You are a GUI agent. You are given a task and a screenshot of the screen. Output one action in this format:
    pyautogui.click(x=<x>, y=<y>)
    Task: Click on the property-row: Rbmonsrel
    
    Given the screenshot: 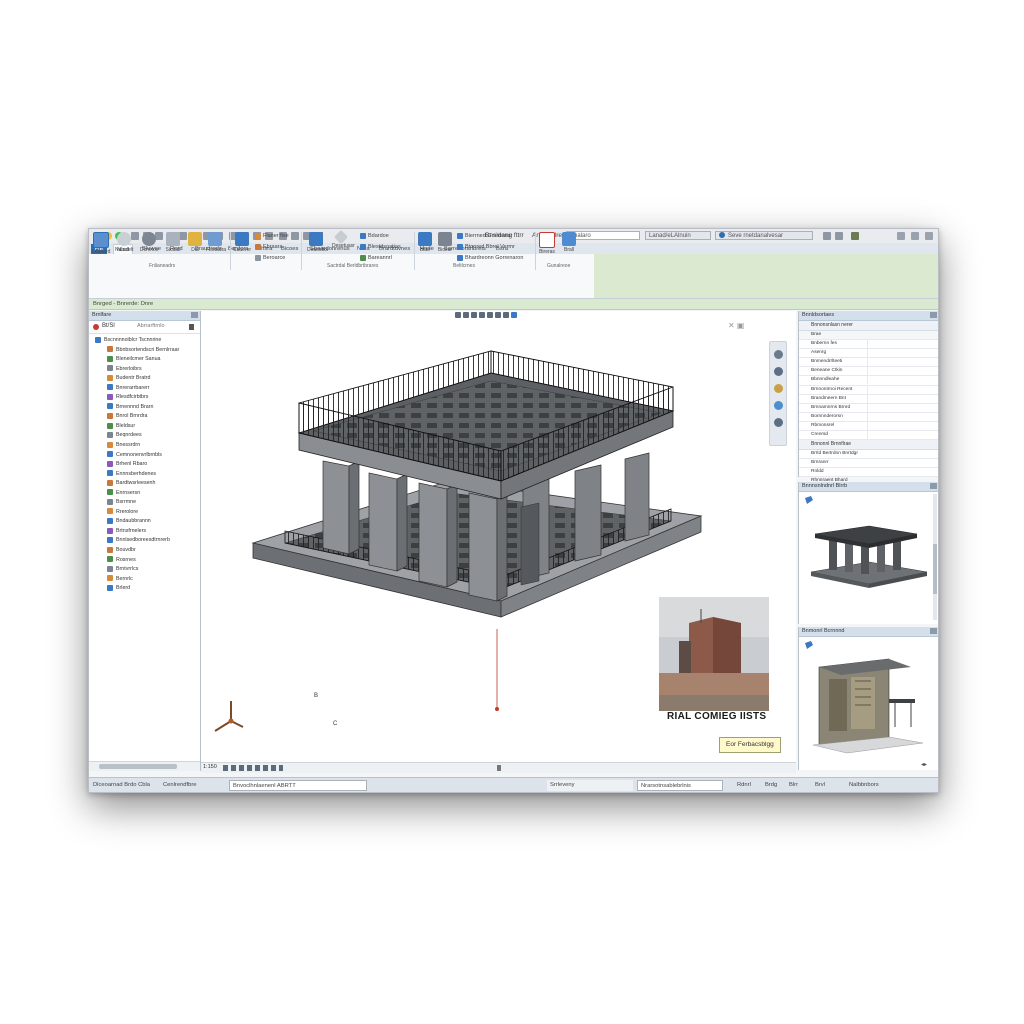 What is the action you would take?
    pyautogui.click(x=868, y=426)
    